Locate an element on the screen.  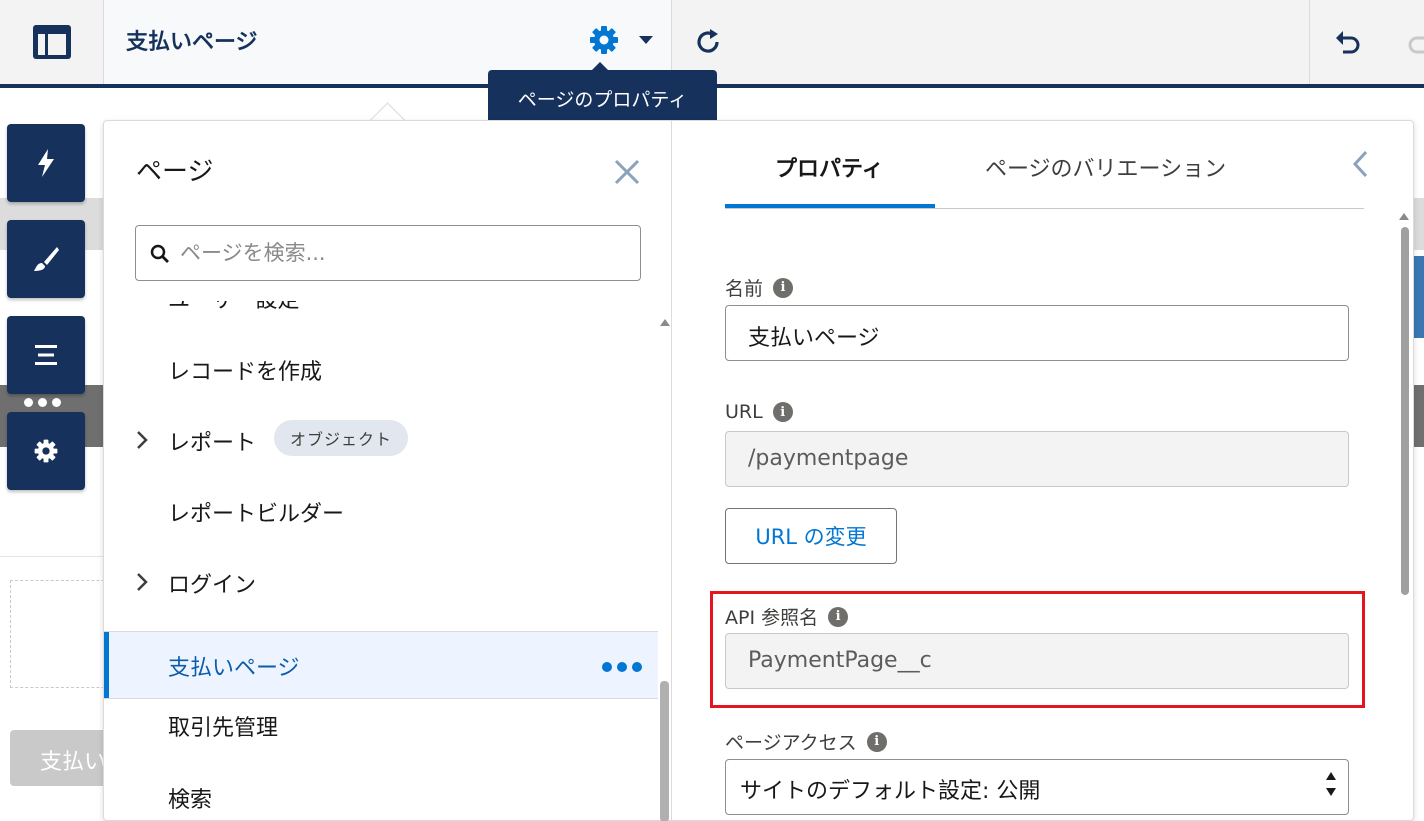
page-item-payment: 支払いページ is located at coordinates (381, 665).